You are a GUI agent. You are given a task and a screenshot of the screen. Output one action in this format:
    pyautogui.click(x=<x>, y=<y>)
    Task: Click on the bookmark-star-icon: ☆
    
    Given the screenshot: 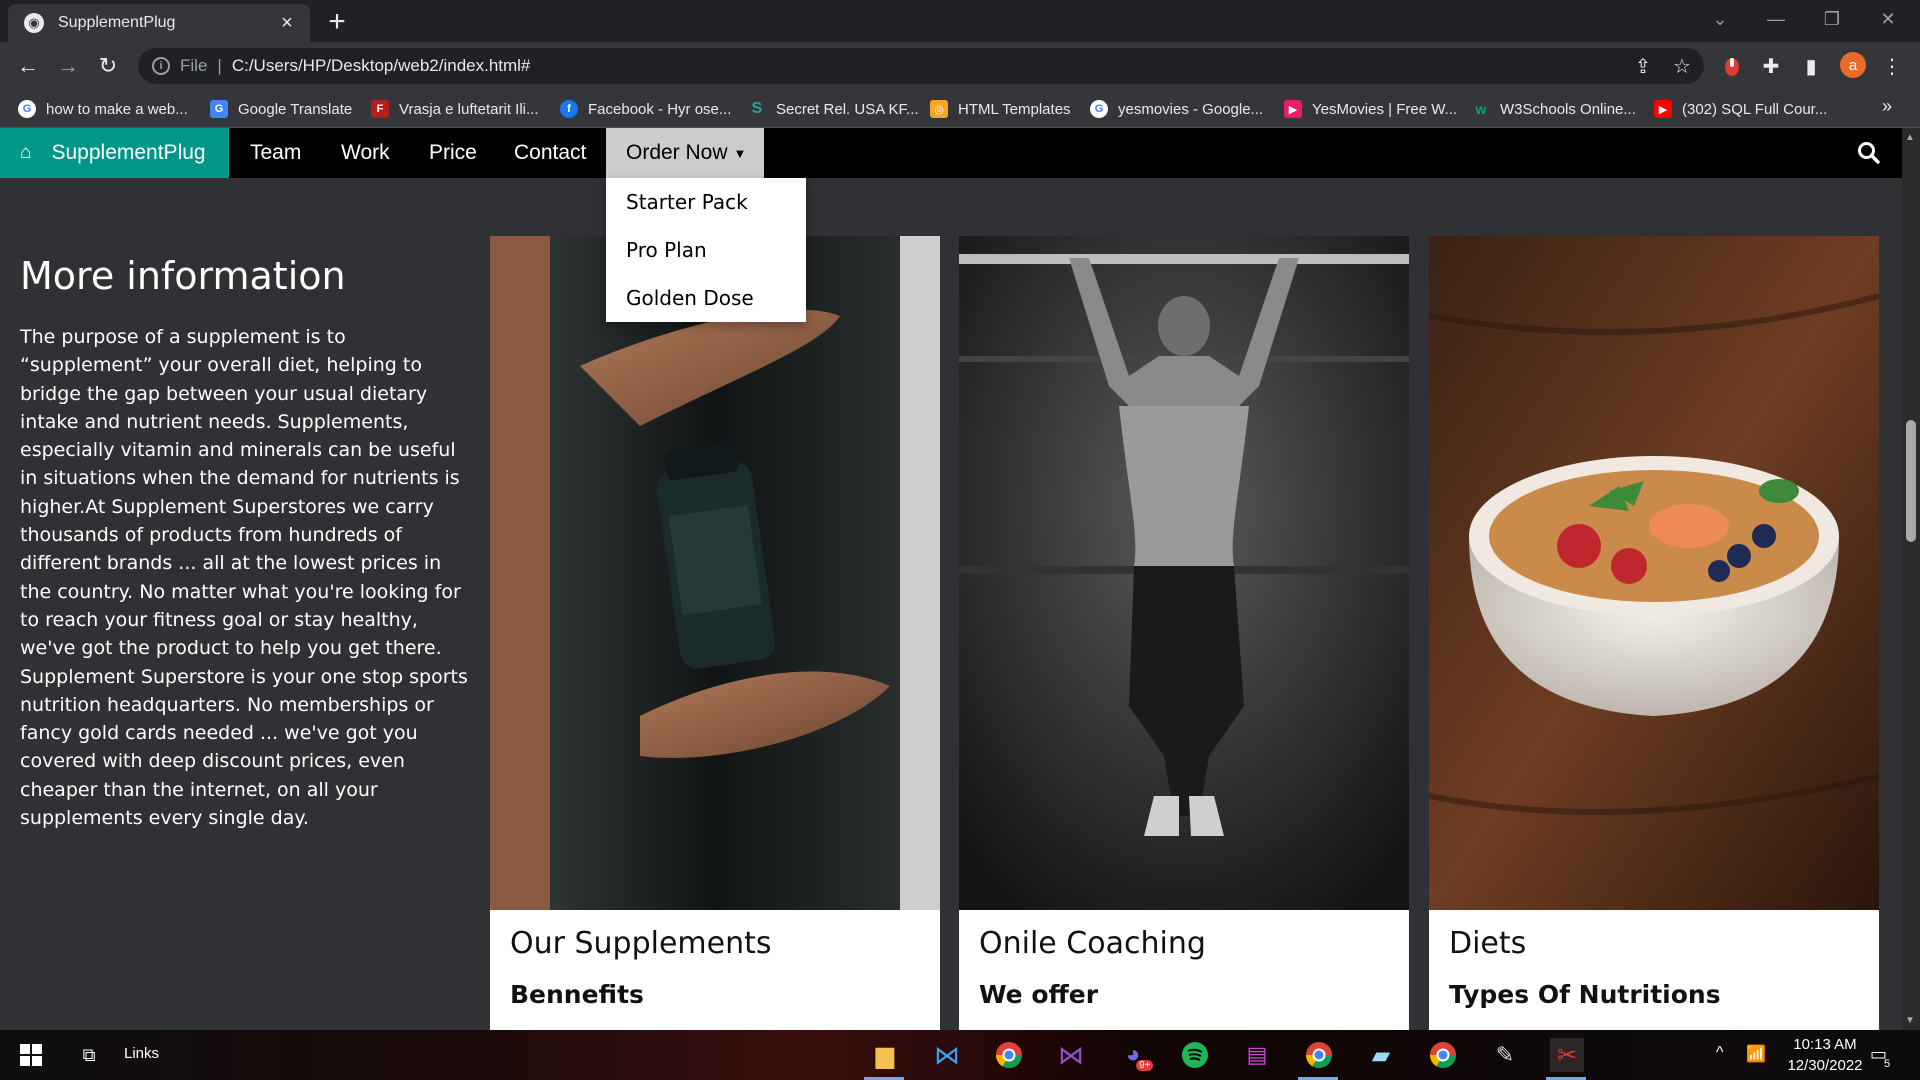 What is the action you would take?
    pyautogui.click(x=1682, y=66)
    